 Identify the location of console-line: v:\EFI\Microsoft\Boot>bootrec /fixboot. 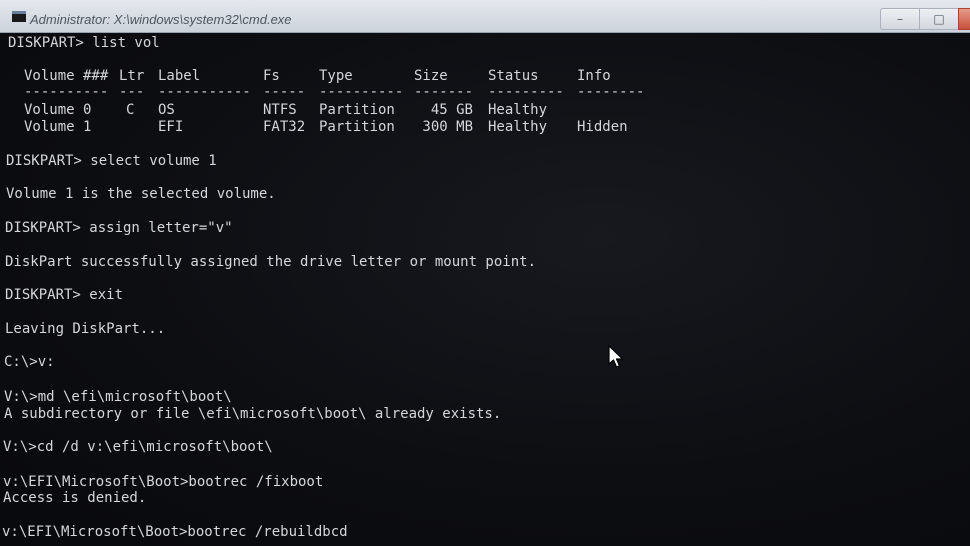
(163, 482).